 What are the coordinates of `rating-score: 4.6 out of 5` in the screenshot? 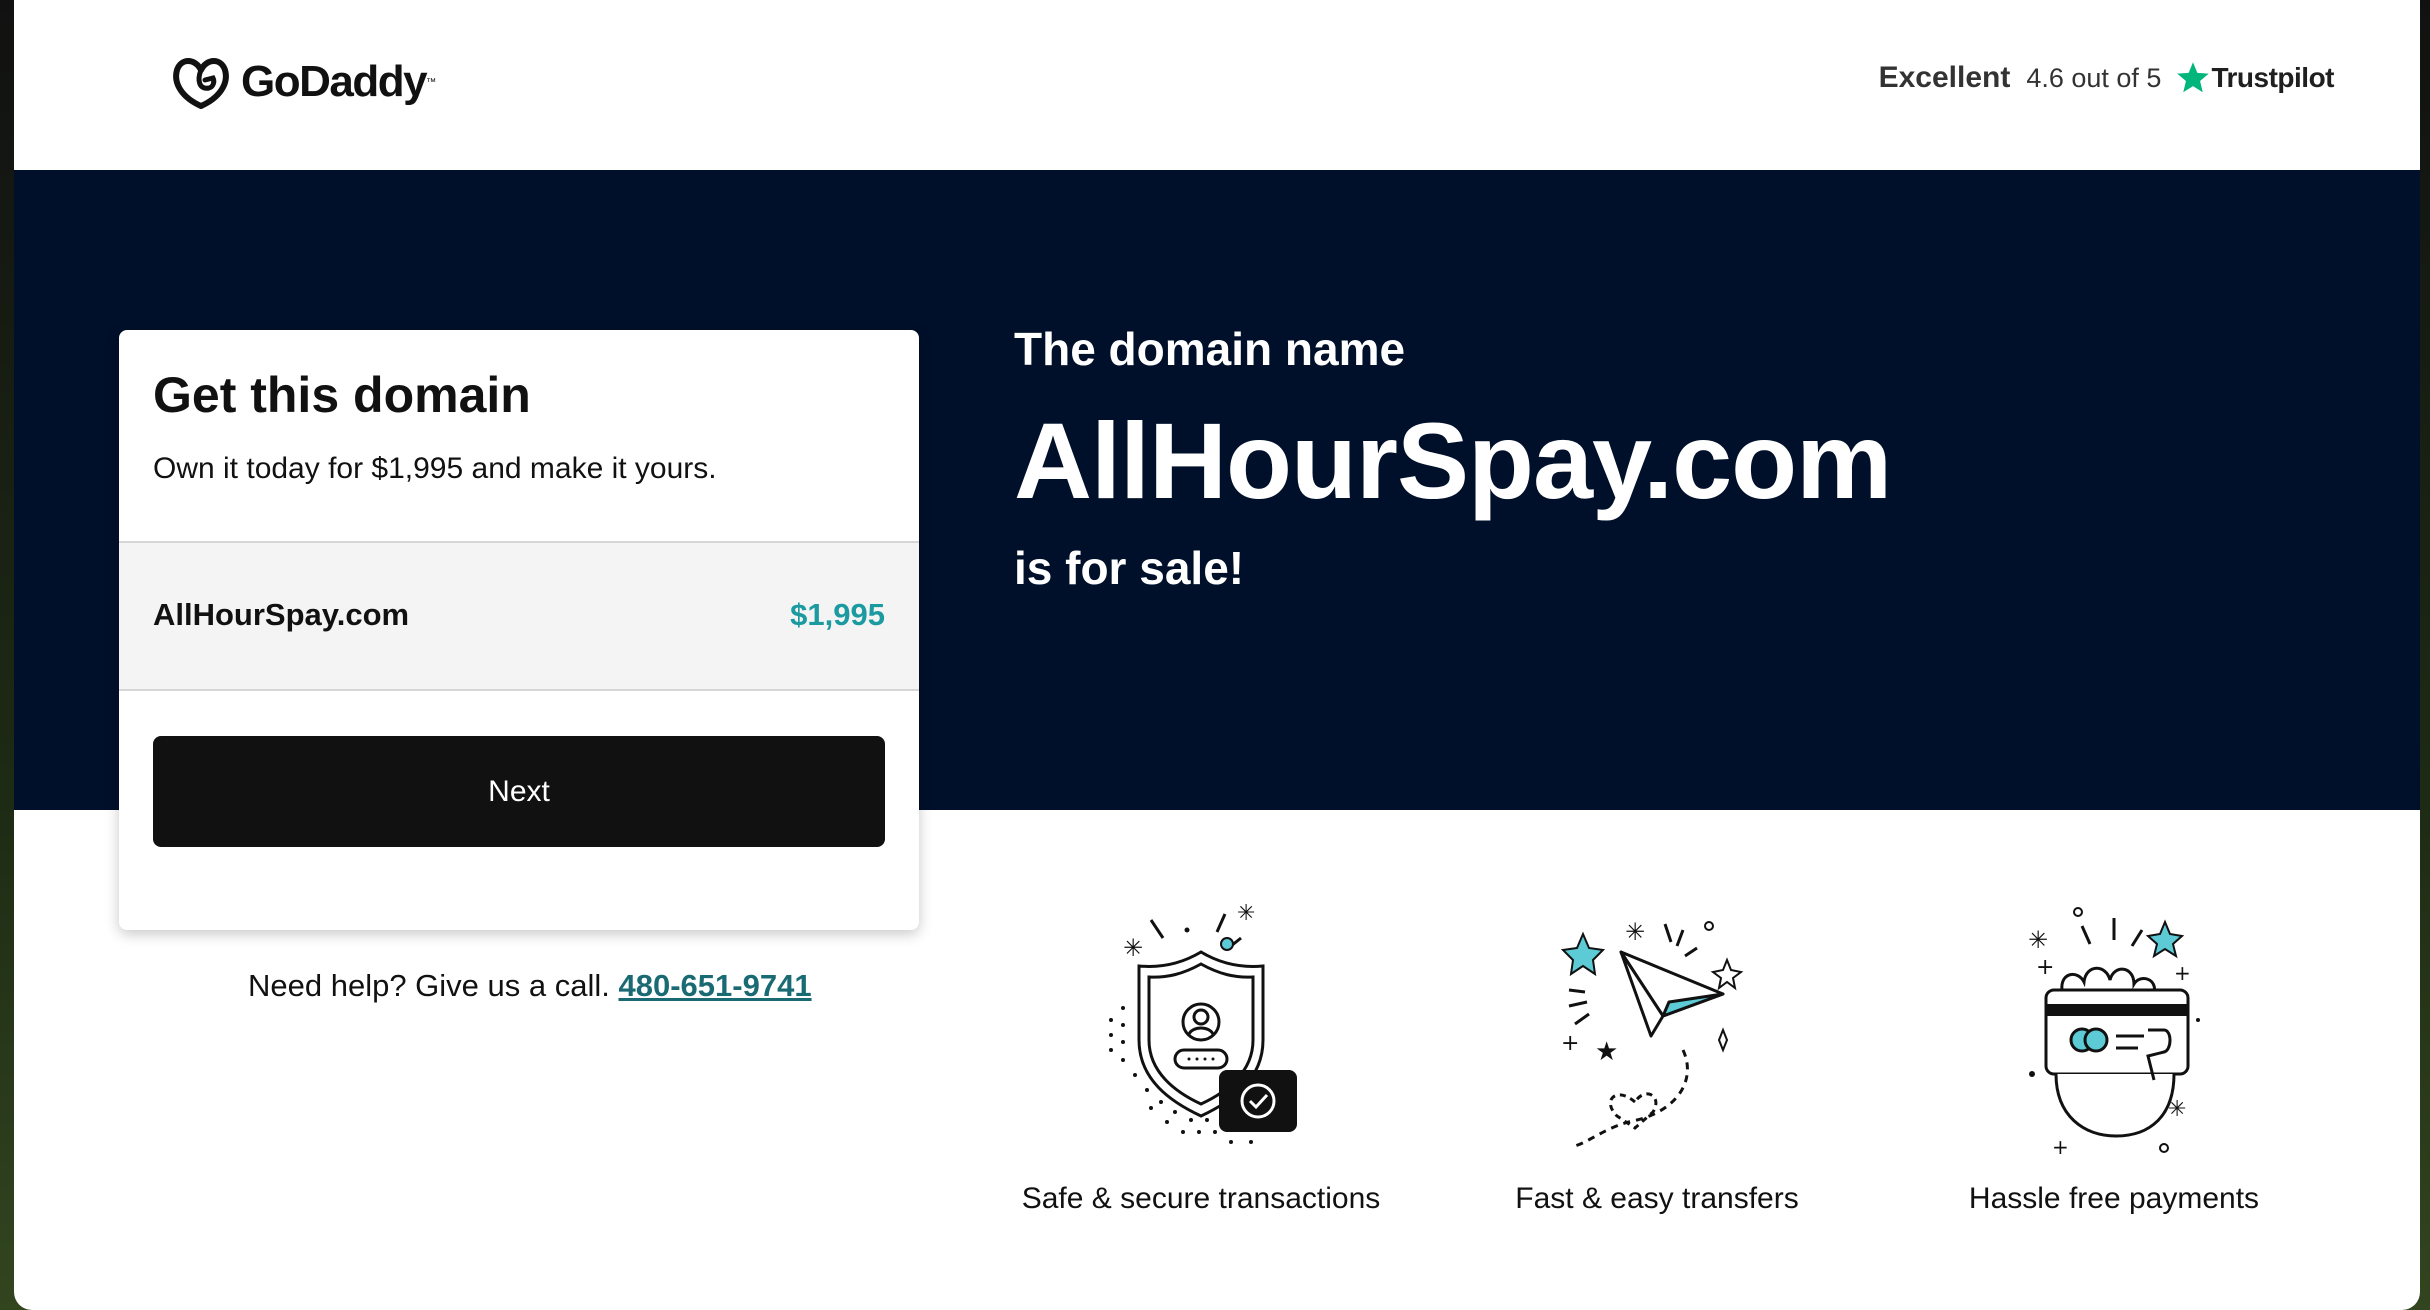 It's located at (2094, 77).